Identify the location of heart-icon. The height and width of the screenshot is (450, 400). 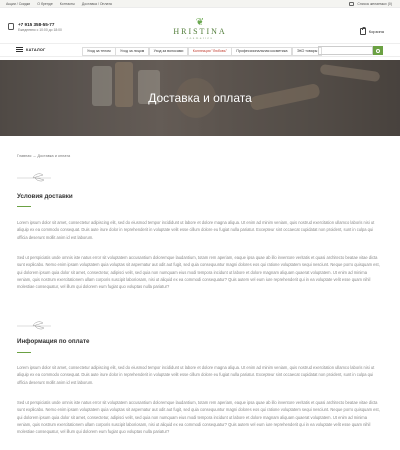
(352, 4).